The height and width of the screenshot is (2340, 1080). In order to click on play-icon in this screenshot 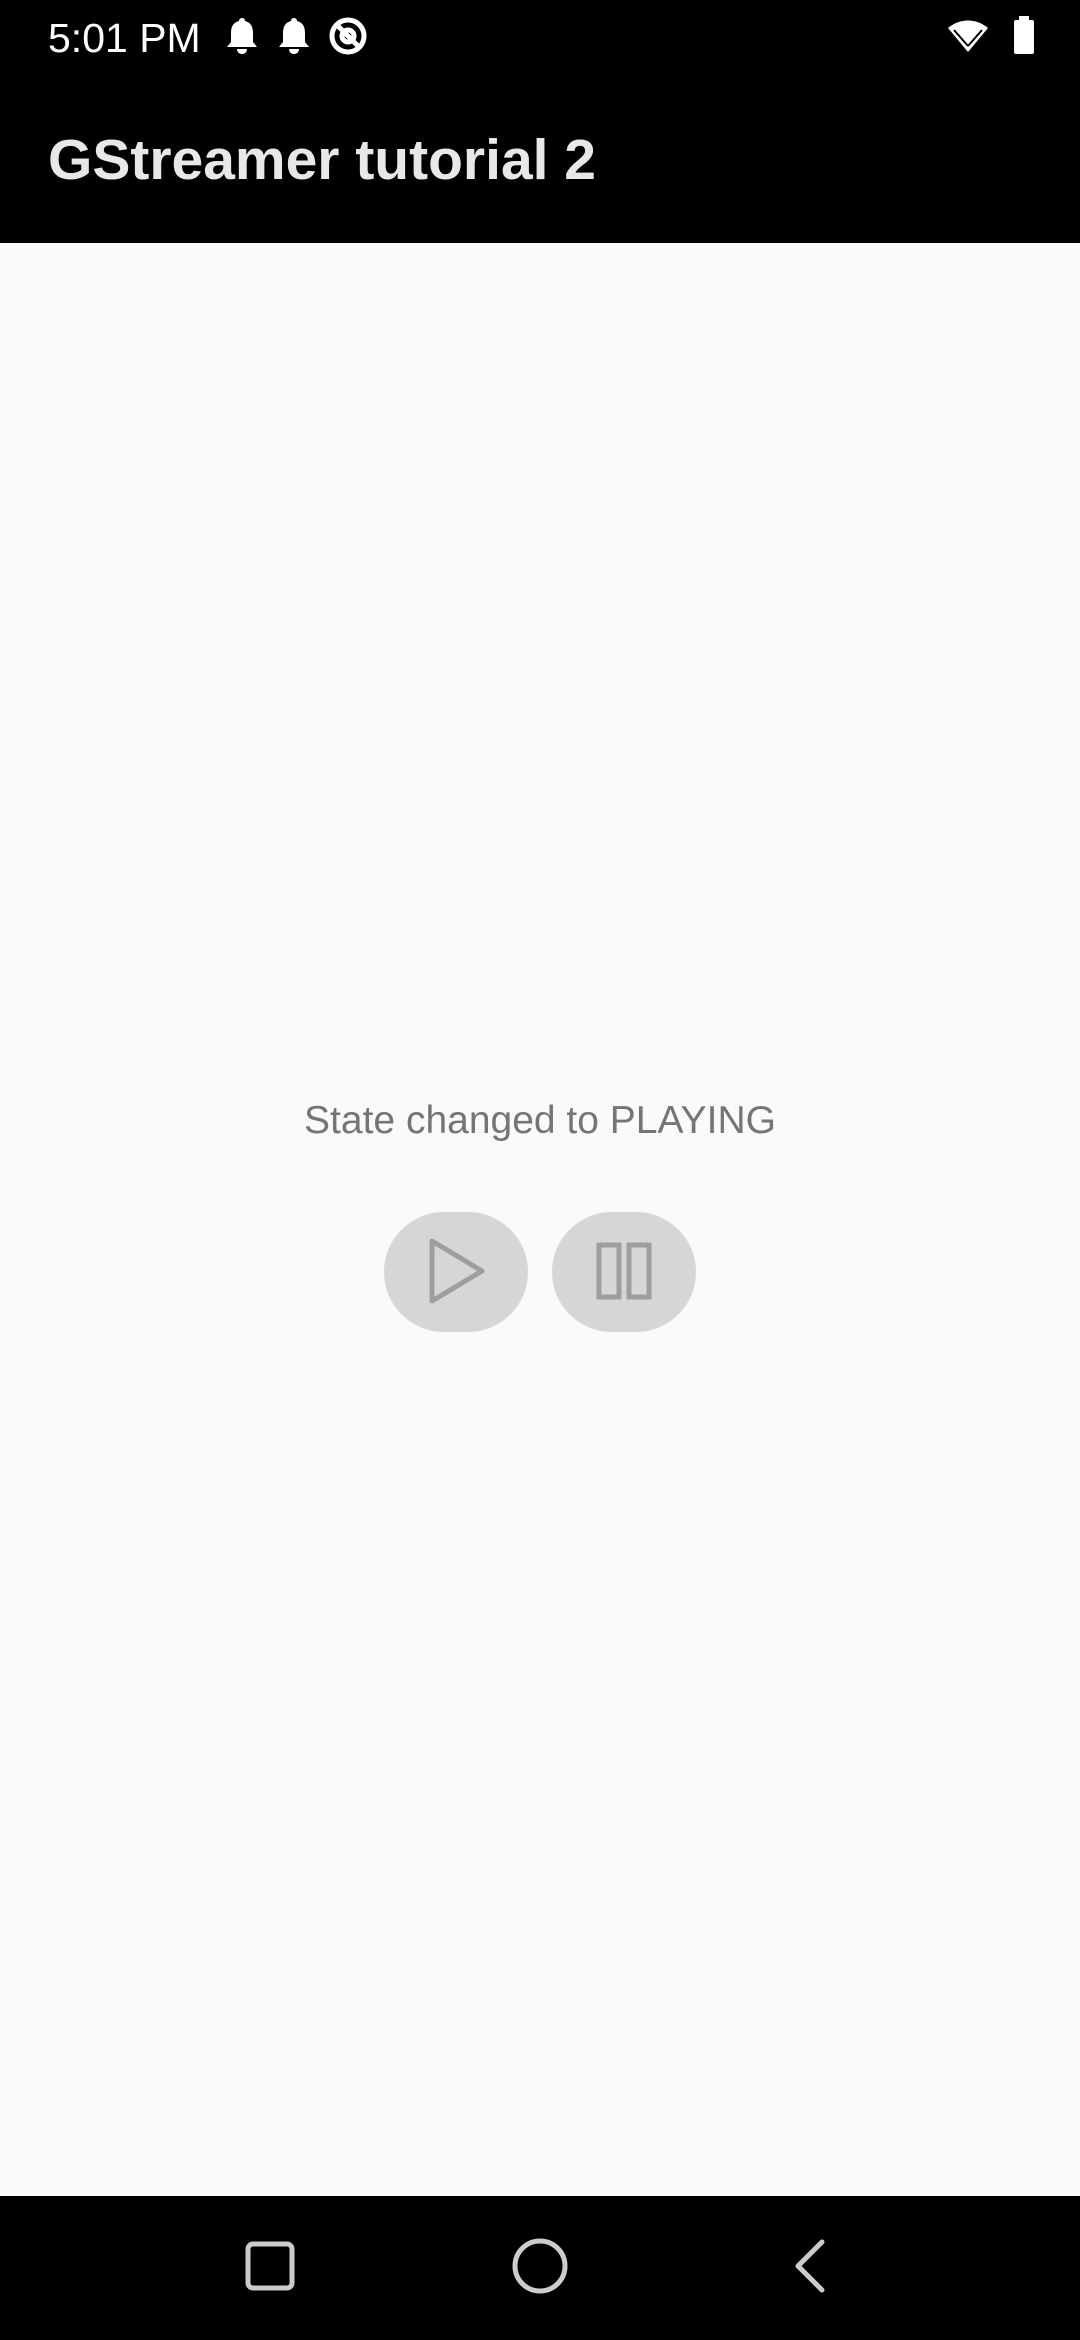, I will do `click(456, 1272)`.